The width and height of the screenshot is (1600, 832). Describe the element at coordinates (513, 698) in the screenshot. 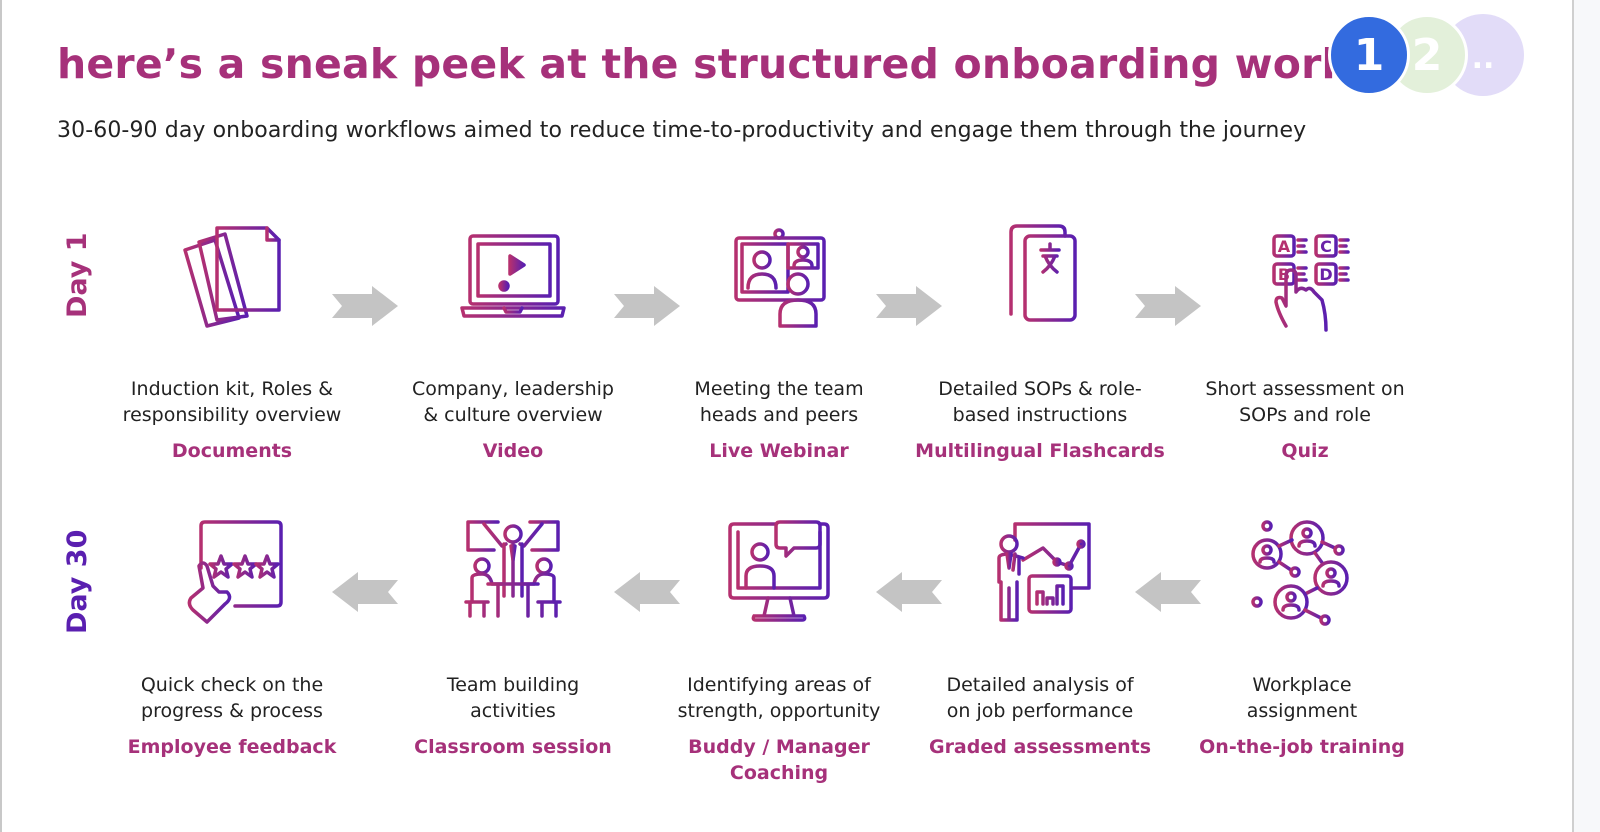

I see `step-description: Team building activities` at that location.